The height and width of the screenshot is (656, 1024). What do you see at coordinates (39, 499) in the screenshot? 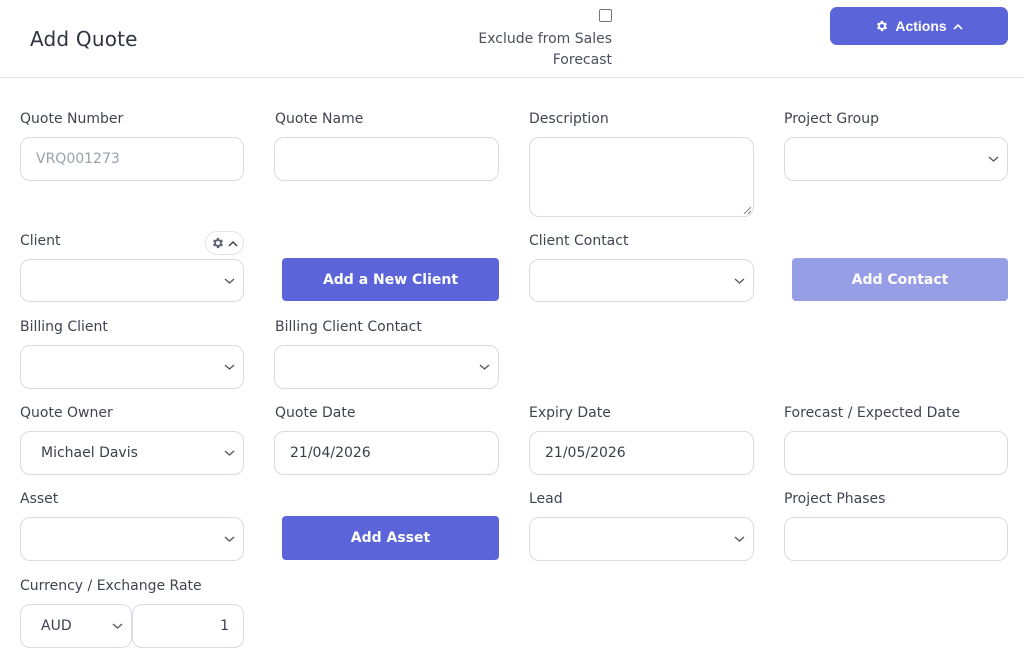
I see `asset-label: Asset` at bounding box center [39, 499].